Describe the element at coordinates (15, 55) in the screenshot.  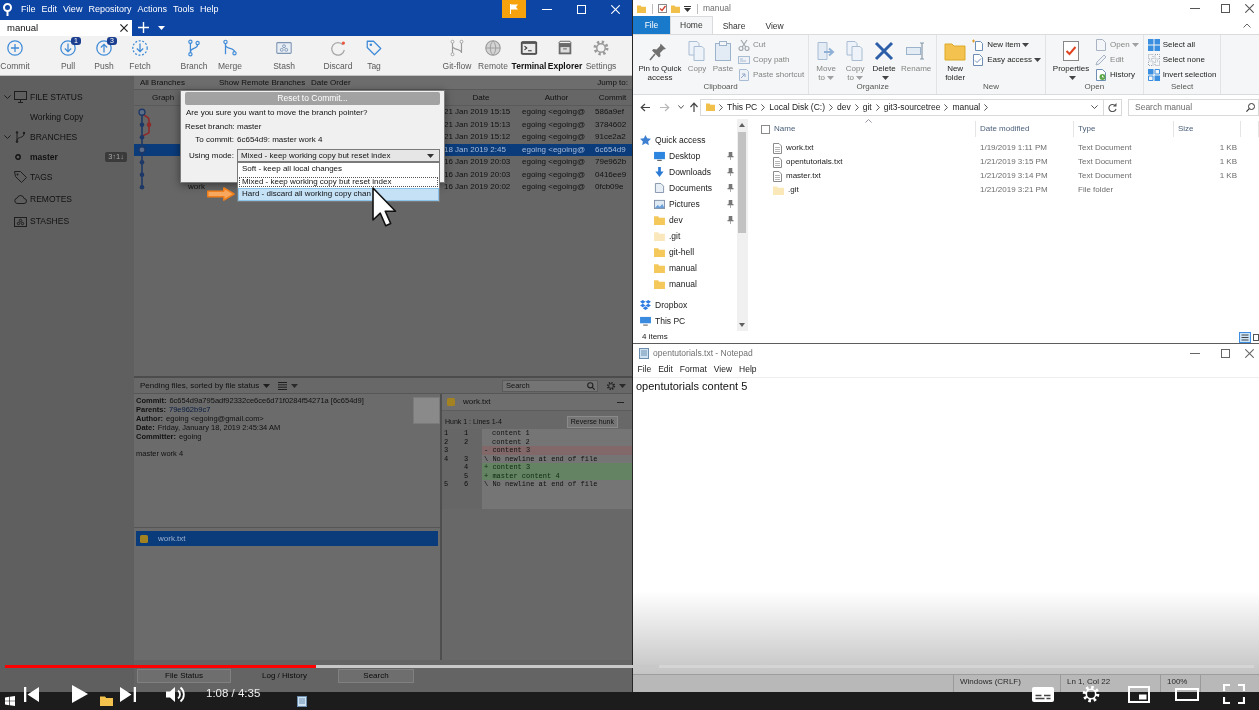
I see `toolbar-button: Commit` at that location.